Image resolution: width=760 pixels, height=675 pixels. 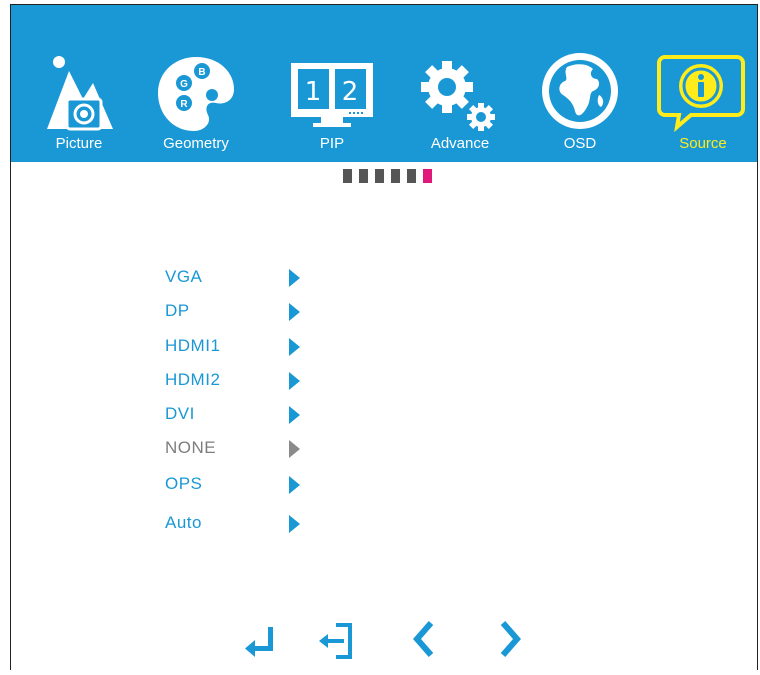 What do you see at coordinates (332, 143) in the screenshot?
I see `tab-pip-label: PIP` at bounding box center [332, 143].